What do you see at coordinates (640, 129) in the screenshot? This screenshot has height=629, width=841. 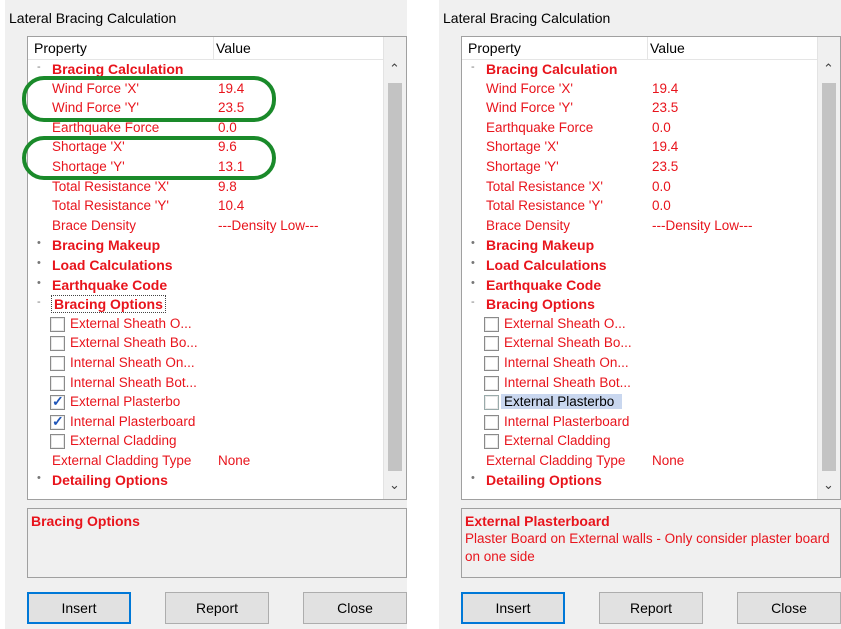 I see `property-row-earthquake-force: Earthquake Force 0.0` at bounding box center [640, 129].